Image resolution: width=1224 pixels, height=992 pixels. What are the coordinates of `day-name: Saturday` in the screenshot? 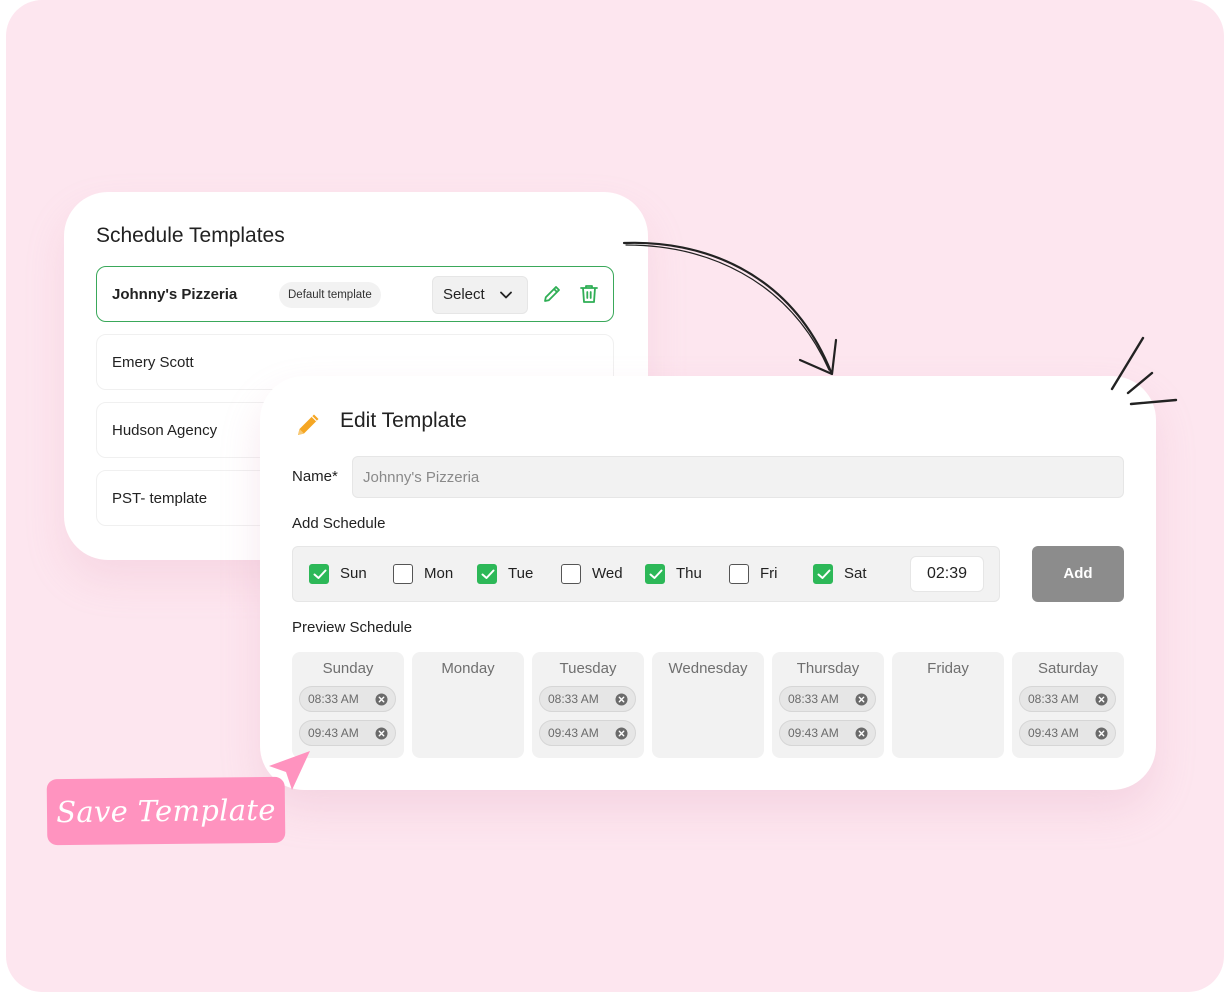 It's located at (1068, 668).